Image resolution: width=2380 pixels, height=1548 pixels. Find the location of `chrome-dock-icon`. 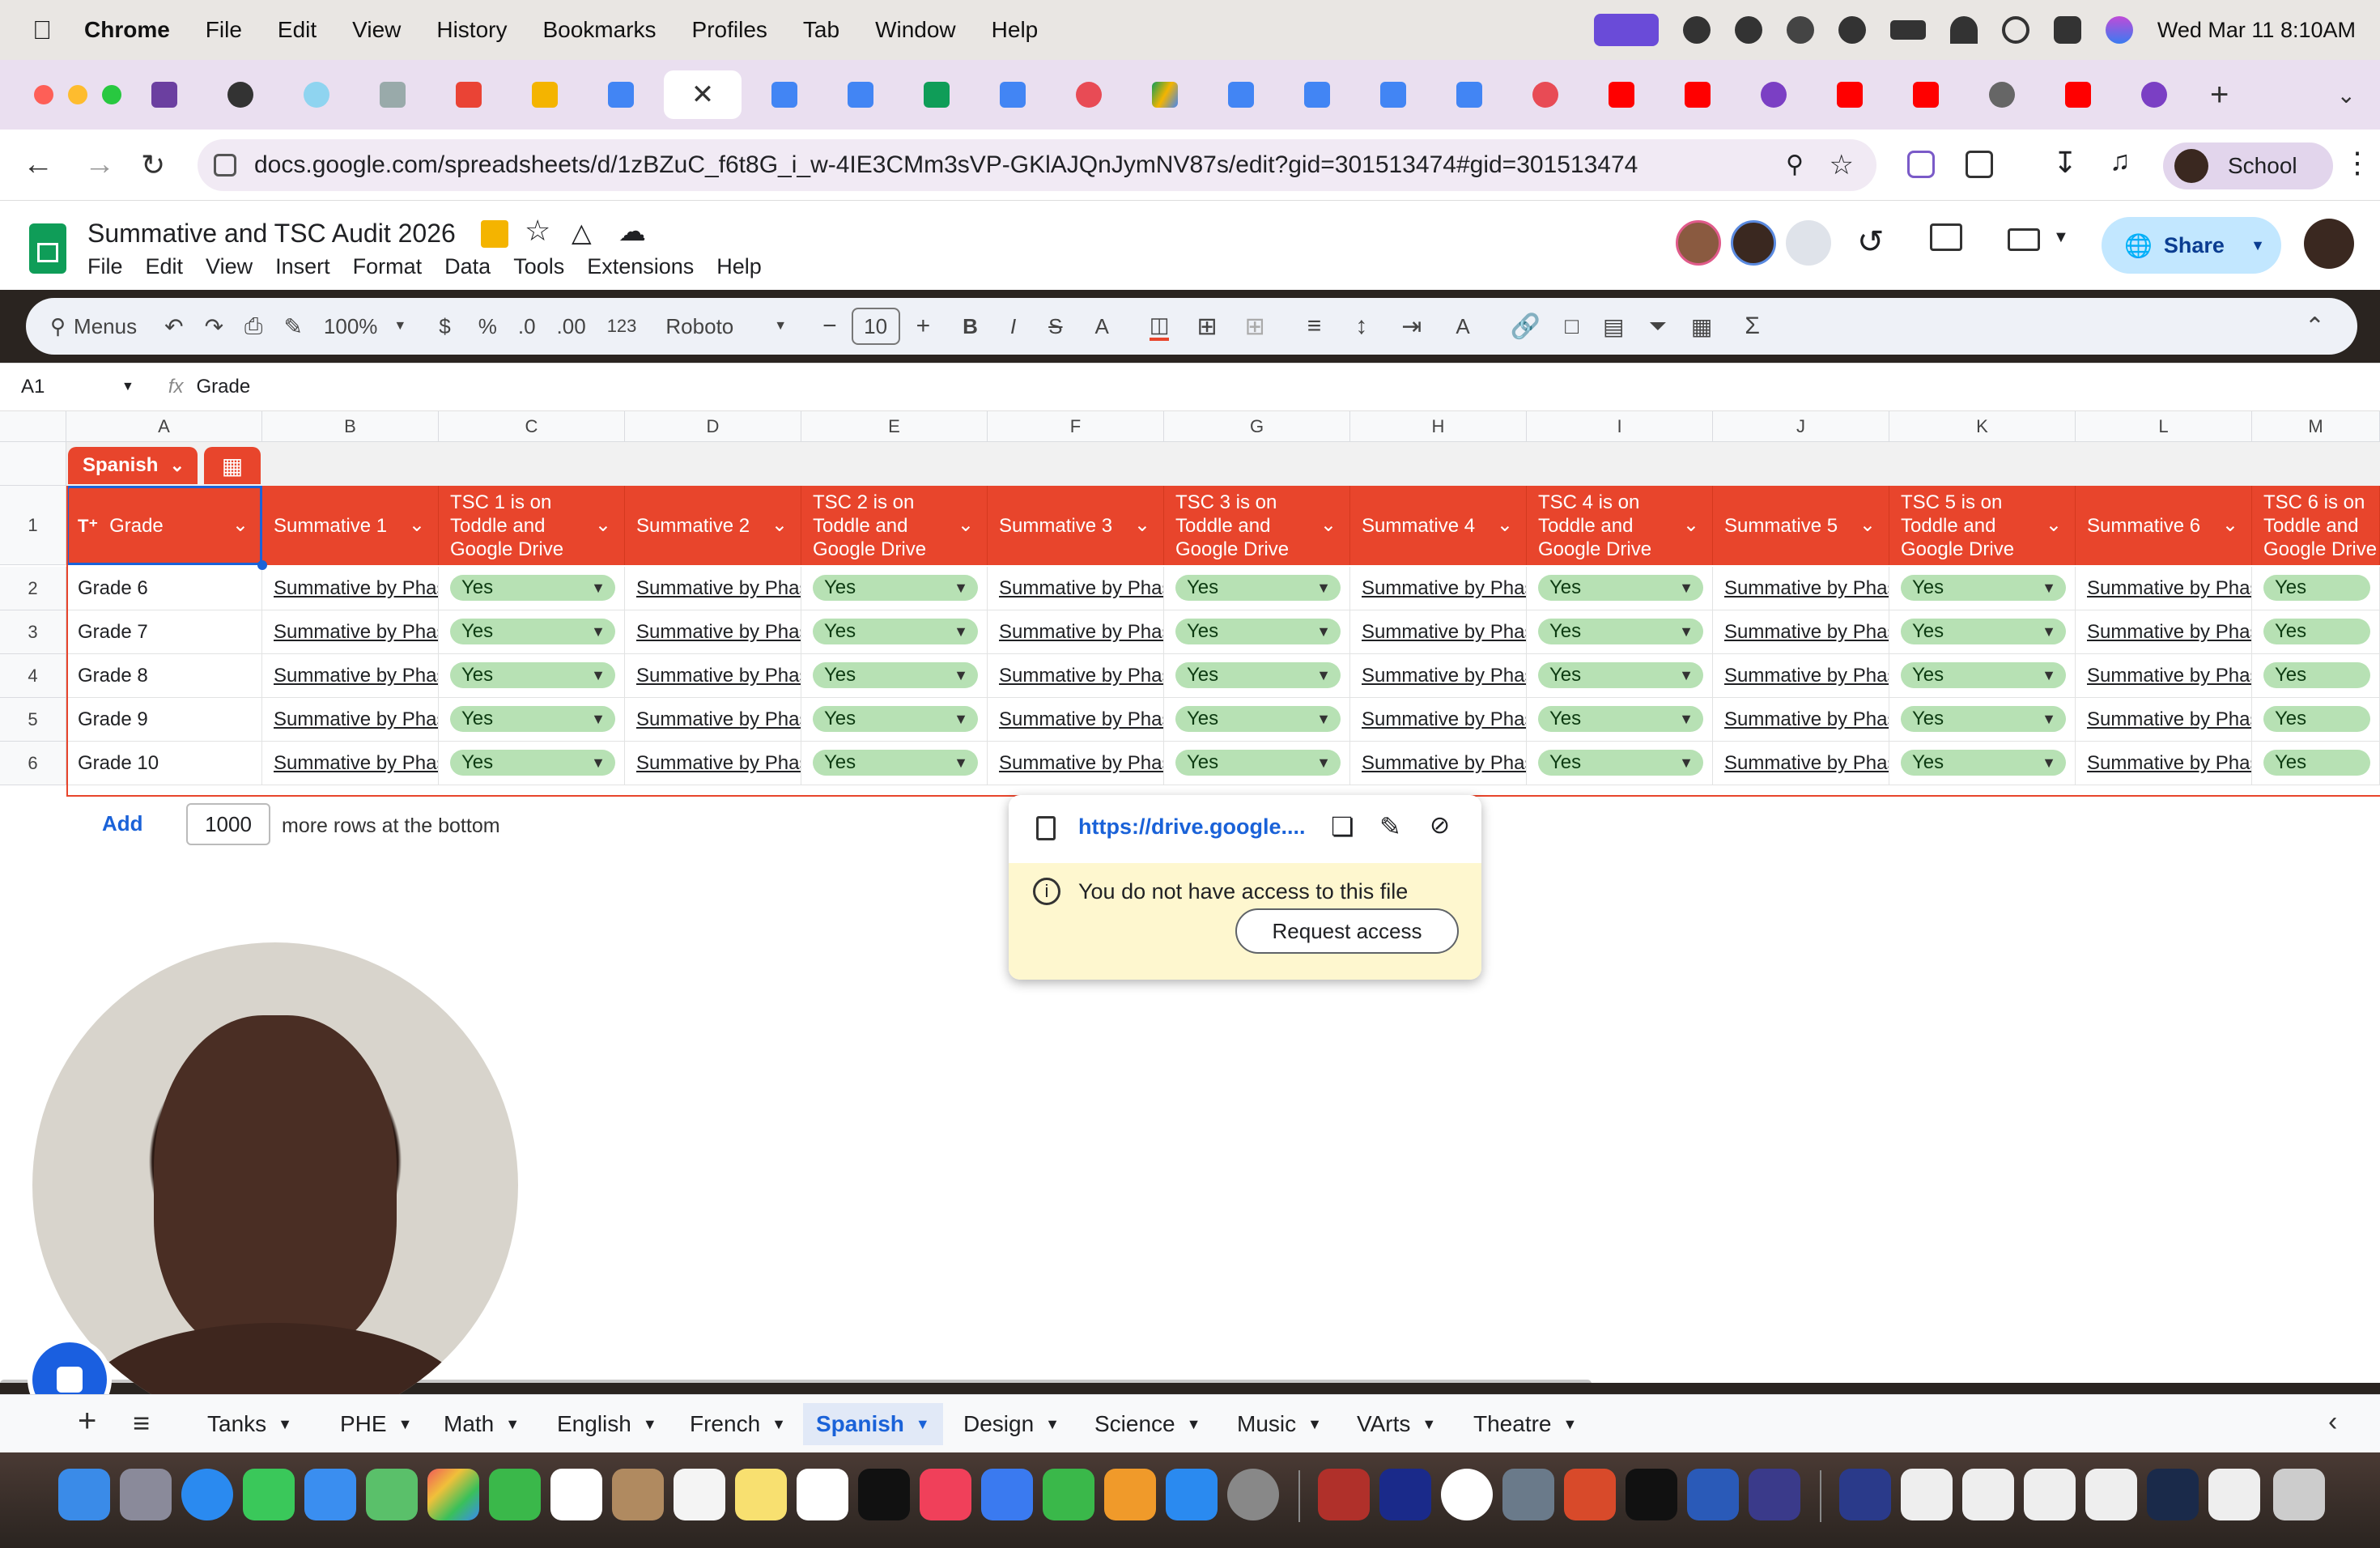

chrome-dock-icon is located at coordinates (1467, 1494).